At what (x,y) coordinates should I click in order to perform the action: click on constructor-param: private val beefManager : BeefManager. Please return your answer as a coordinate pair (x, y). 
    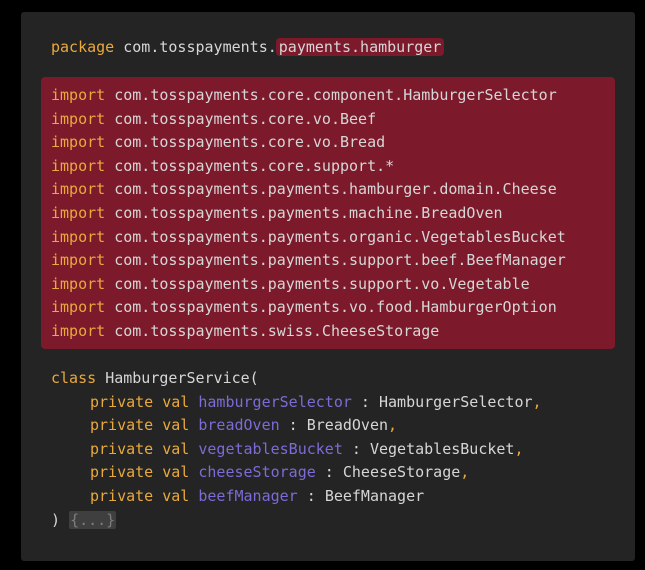
    Looking at the image, I should click on (257, 497).